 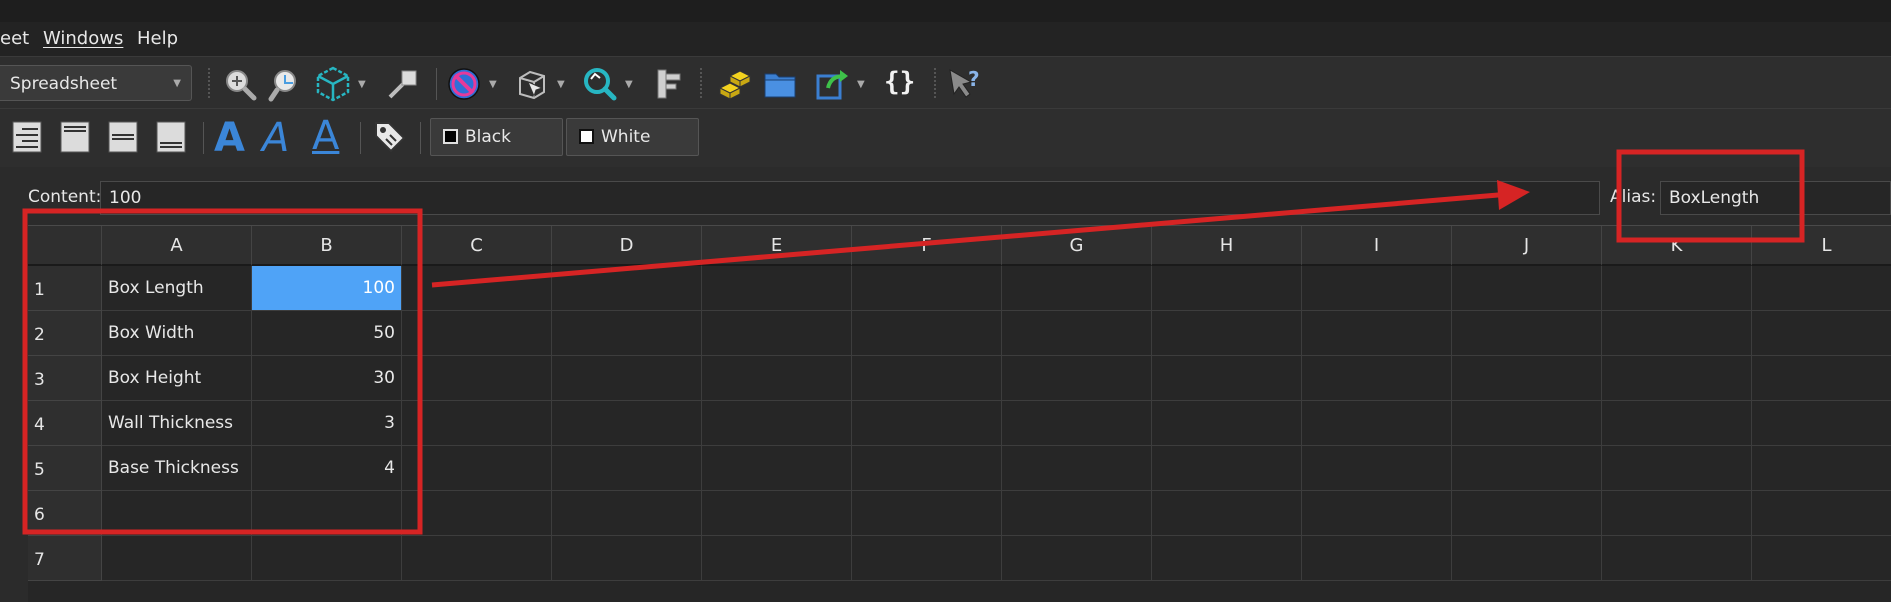 I want to click on cell-c7, so click(x=477, y=558).